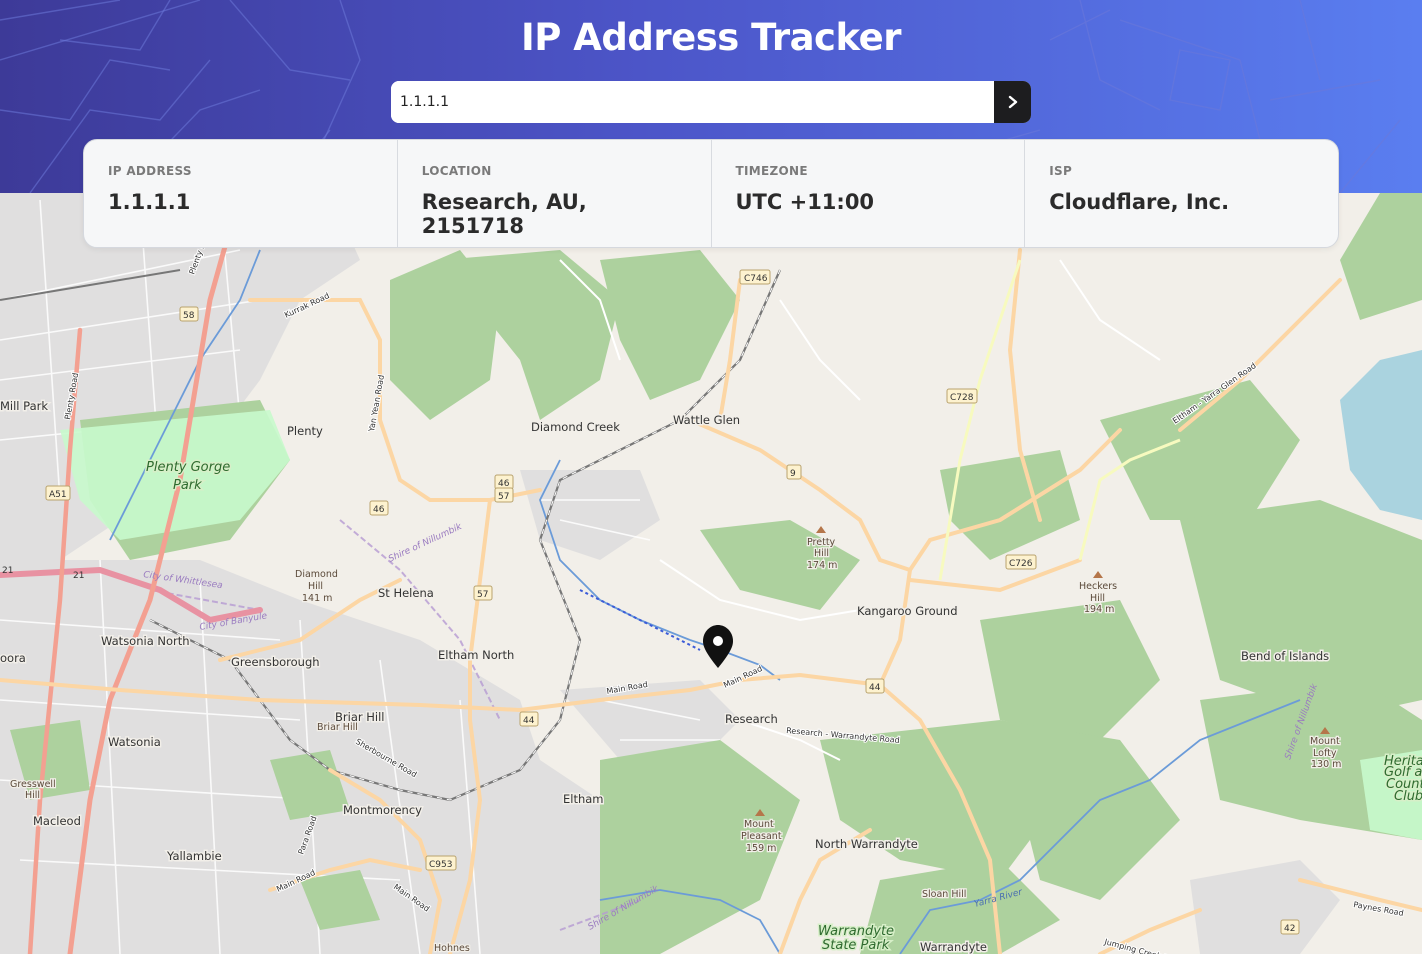  I want to click on svg-text: 42, so click(1289, 929).